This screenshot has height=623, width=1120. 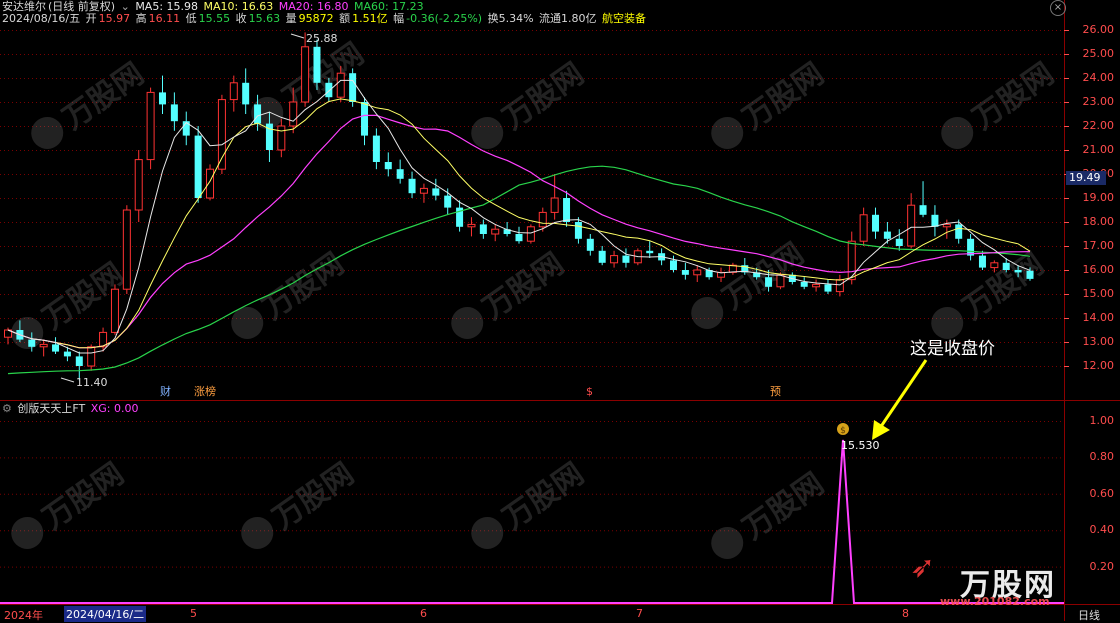 What do you see at coordinates (775, 392) in the screenshot?
I see `forecast-marker: 预` at bounding box center [775, 392].